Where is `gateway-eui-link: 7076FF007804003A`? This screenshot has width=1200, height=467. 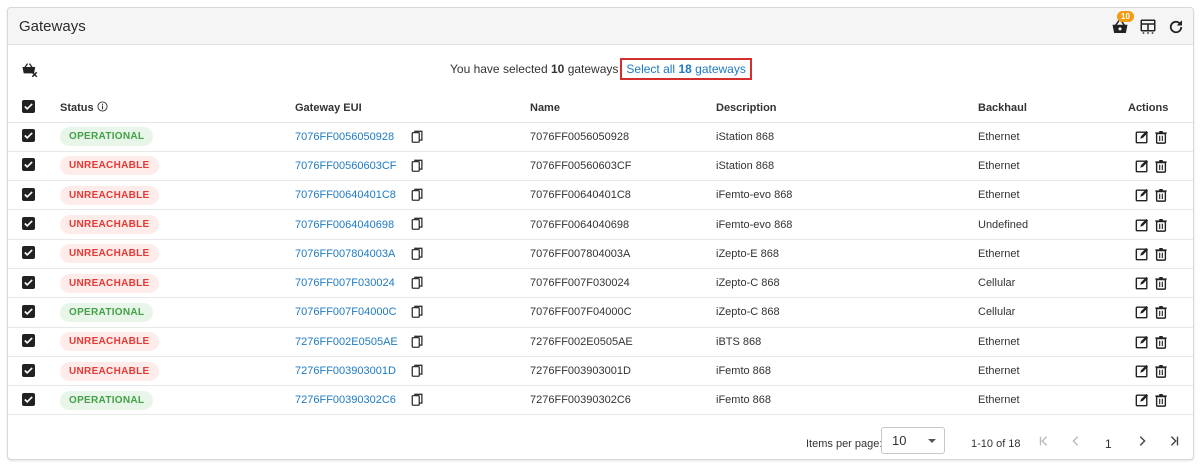 gateway-eui-link: 7076FF007804003A is located at coordinates (345, 254).